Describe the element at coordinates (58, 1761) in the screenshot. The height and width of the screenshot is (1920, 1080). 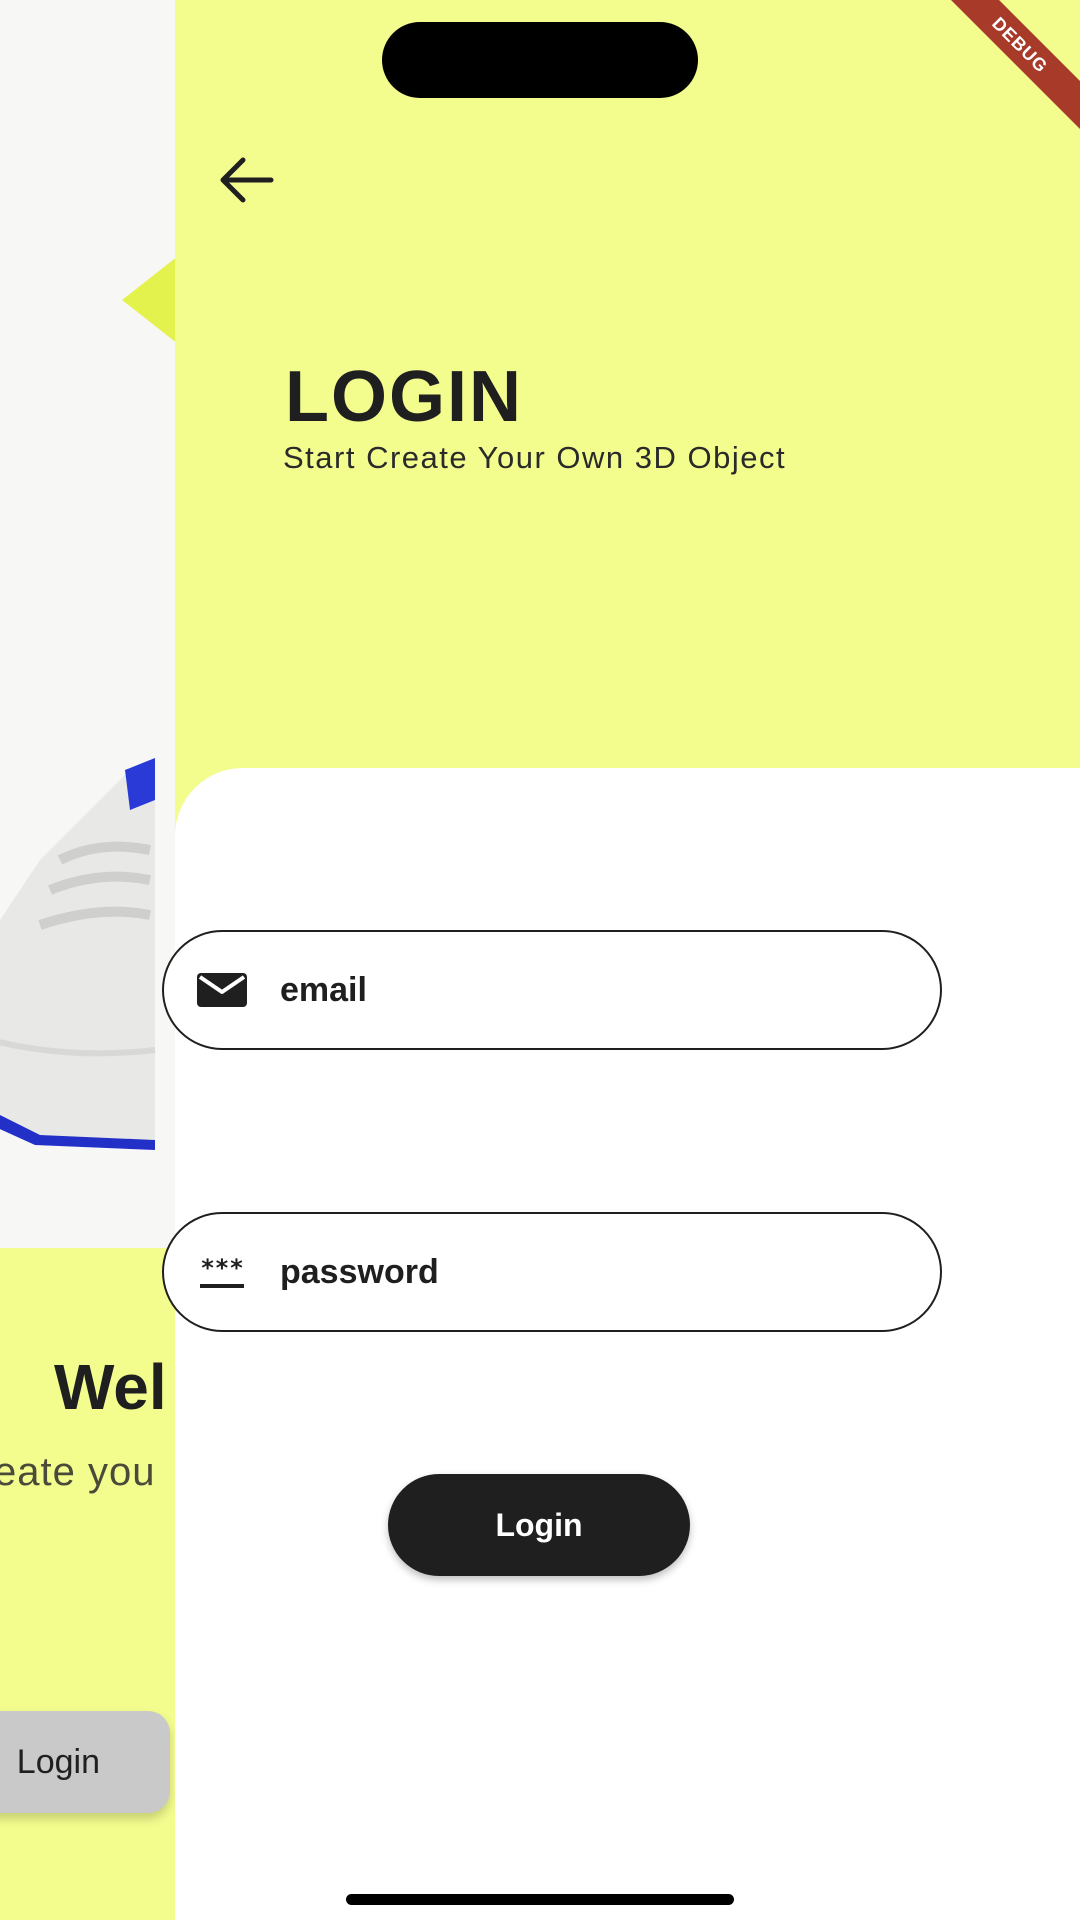
I see `background-login-label: Login` at that location.